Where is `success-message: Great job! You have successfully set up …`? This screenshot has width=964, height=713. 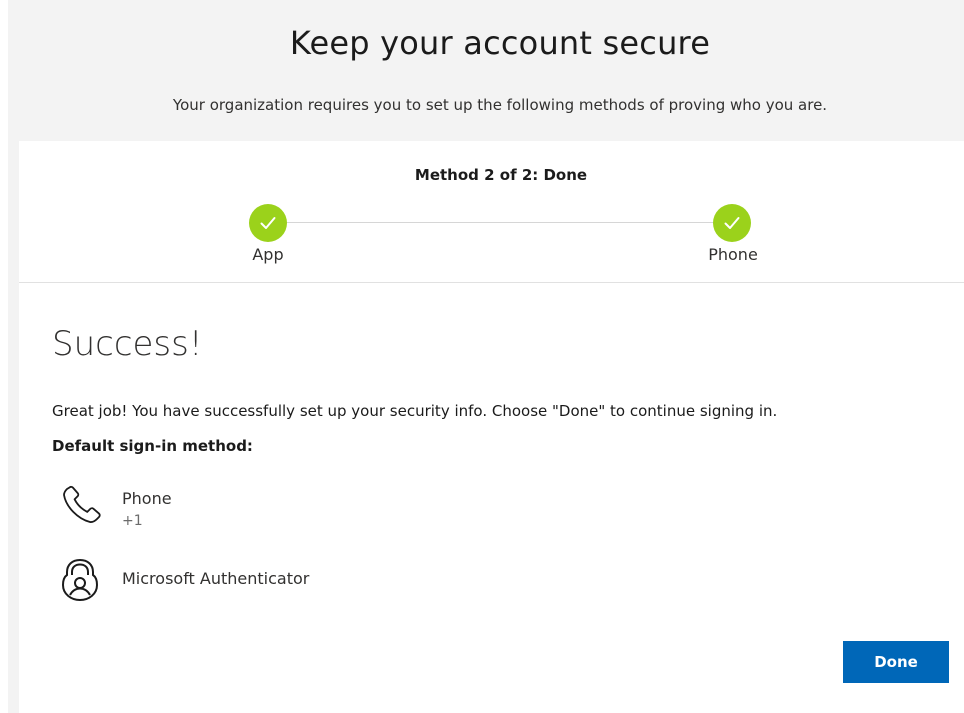
success-message: Great job! You have successfully set up … is located at coordinates (415, 411).